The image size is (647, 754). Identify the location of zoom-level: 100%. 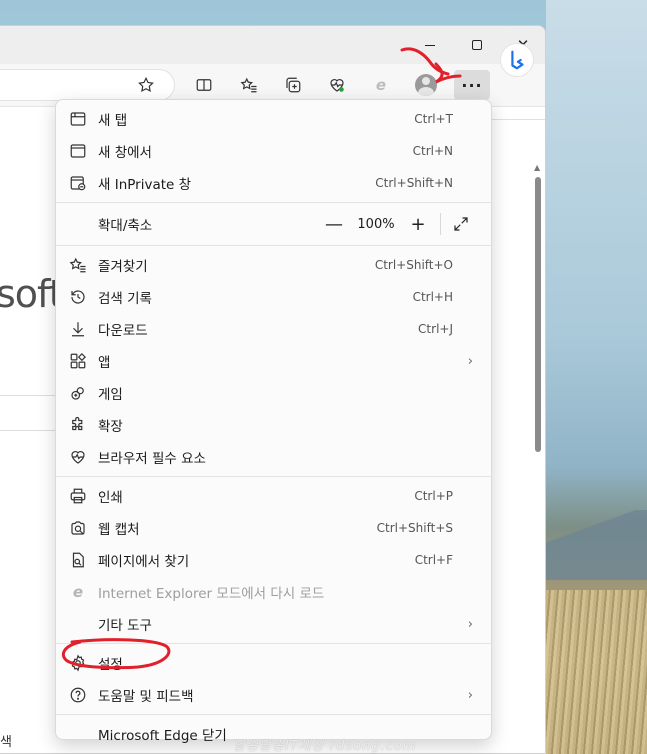
(376, 224).